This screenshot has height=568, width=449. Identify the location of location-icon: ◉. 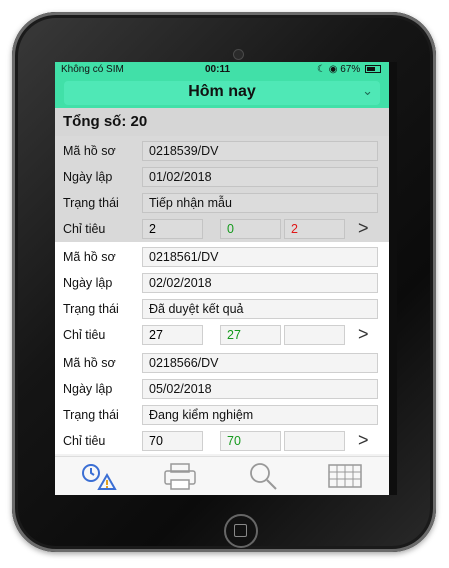
(333, 69).